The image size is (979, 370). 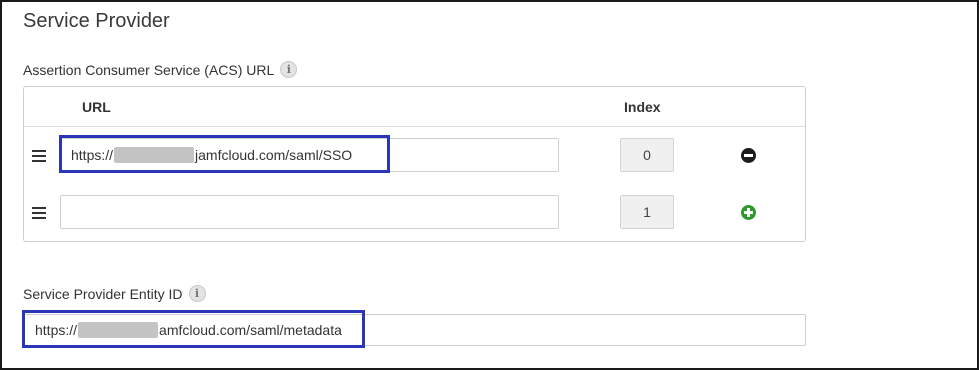 I want to click on acs-url-label: Assertion Consumer Service (ACS) URL i, so click(x=160, y=69).